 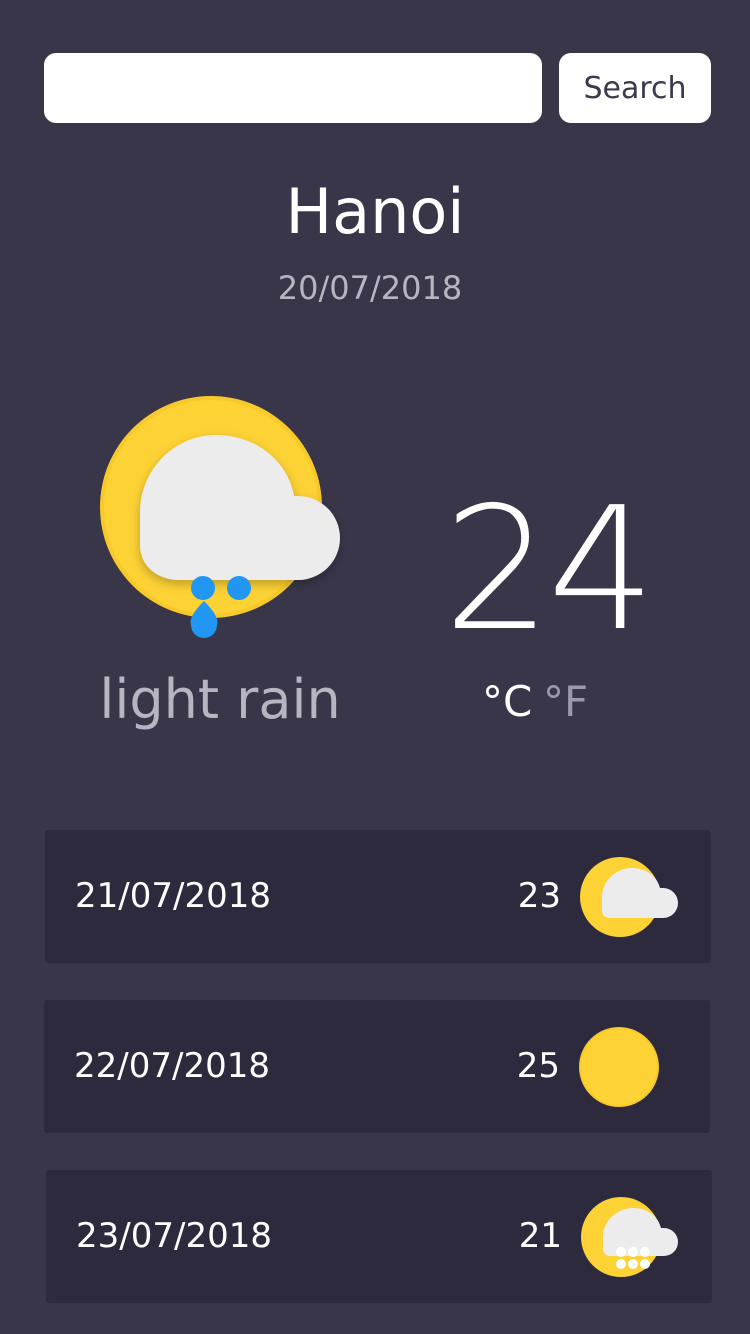 What do you see at coordinates (619, 1067) in the screenshot?
I see `sun-icon` at bounding box center [619, 1067].